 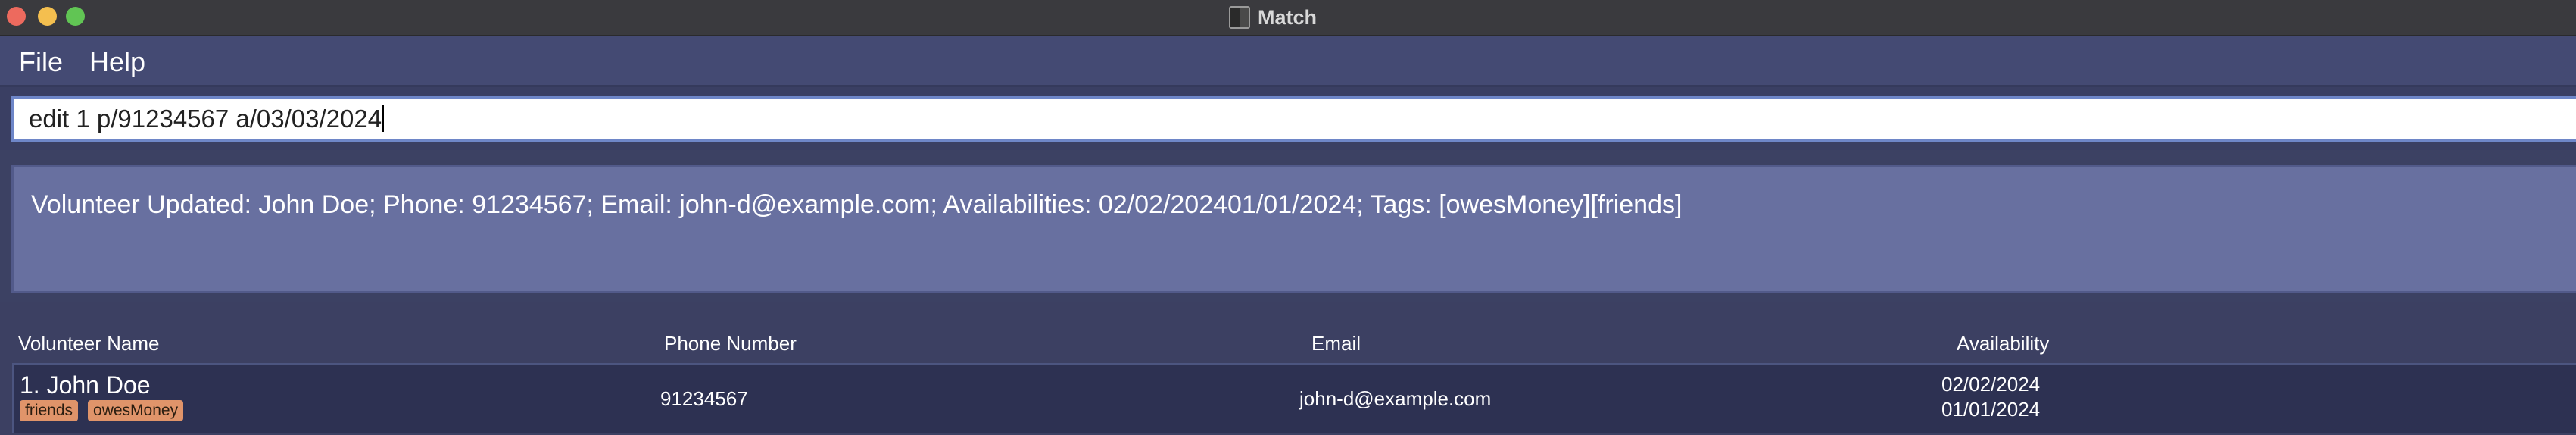 What do you see at coordinates (1991, 384) in the screenshot?
I see `availability-date: 02/02/2024` at bounding box center [1991, 384].